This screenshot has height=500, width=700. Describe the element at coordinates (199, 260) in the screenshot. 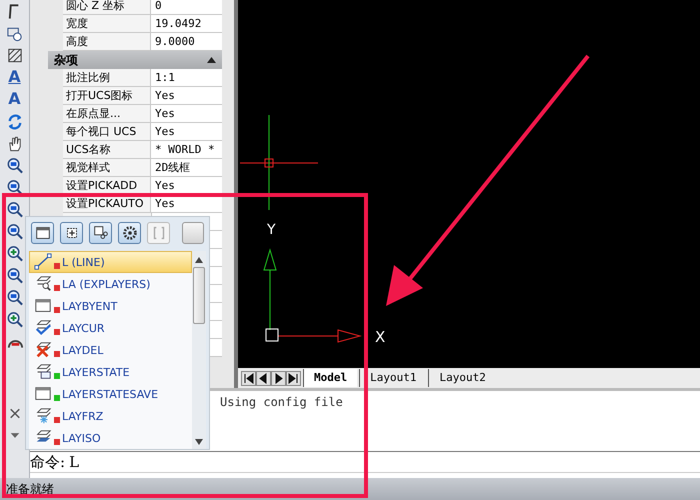

I see `scroll-up-icon` at that location.